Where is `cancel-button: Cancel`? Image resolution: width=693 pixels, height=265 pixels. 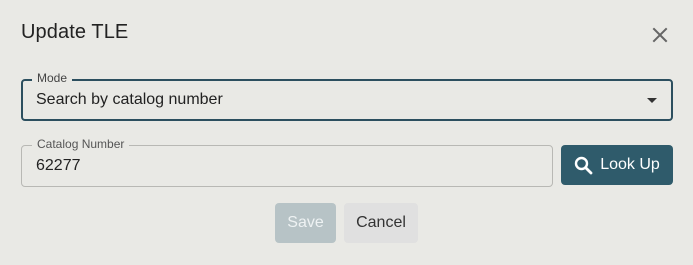 cancel-button: Cancel is located at coordinates (381, 223).